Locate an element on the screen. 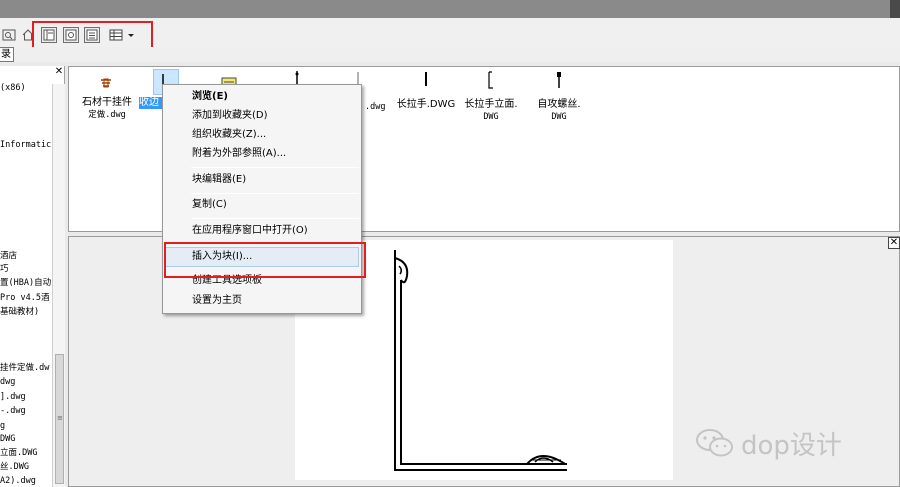 Image resolution: width=900 pixels, height=487 pixels. item-name: 收边 is located at coordinates (151, 103).